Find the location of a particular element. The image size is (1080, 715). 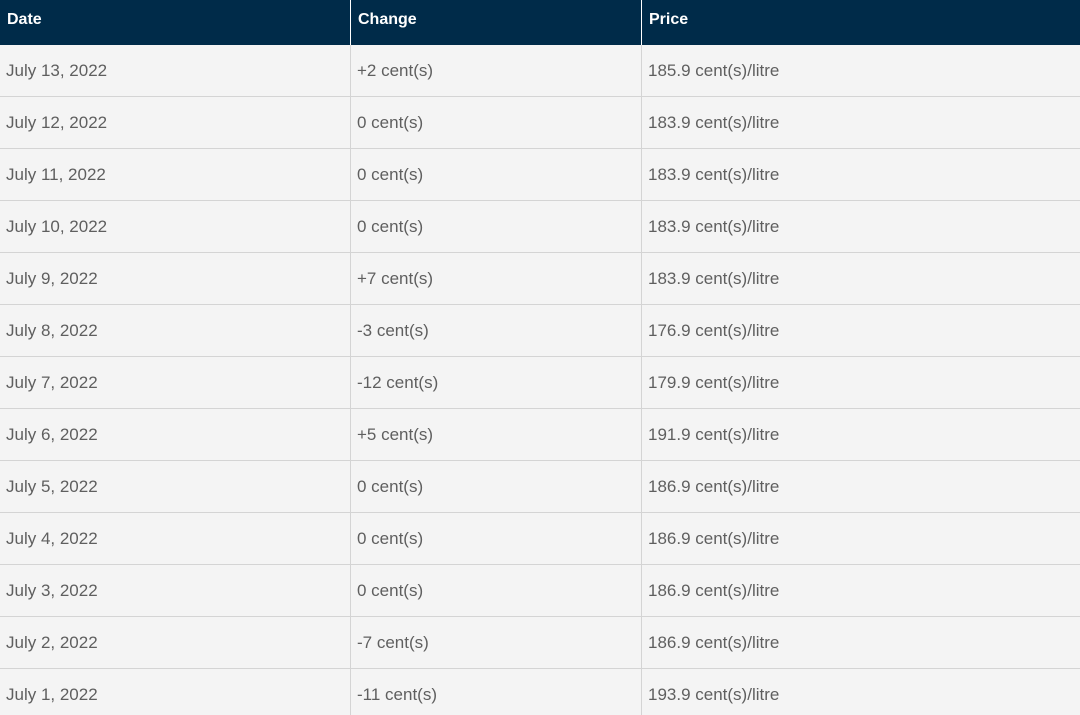

table-header: Date Change Price is located at coordinates (540, 22).